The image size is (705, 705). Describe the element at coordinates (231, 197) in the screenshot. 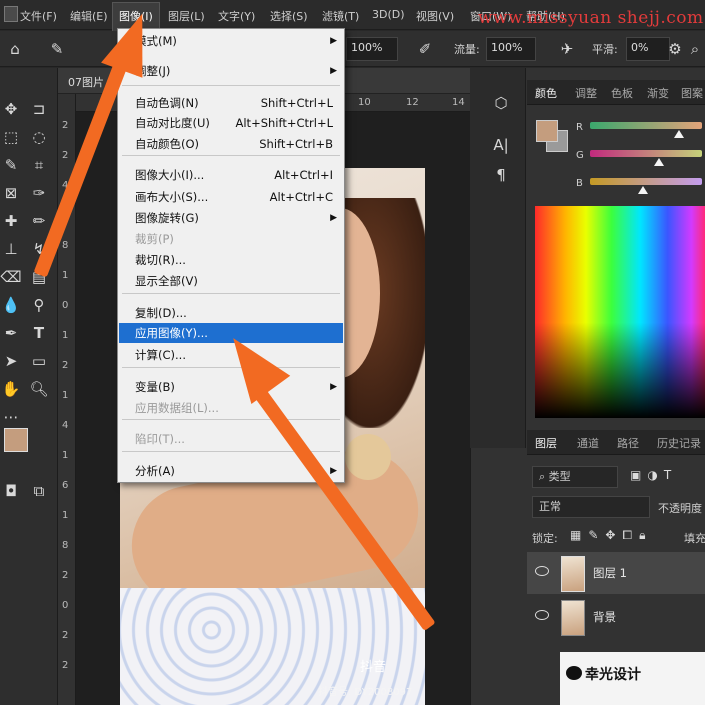

I see `menu-option-6: 画布大小(S)... Alt+Ctrl+C` at that location.